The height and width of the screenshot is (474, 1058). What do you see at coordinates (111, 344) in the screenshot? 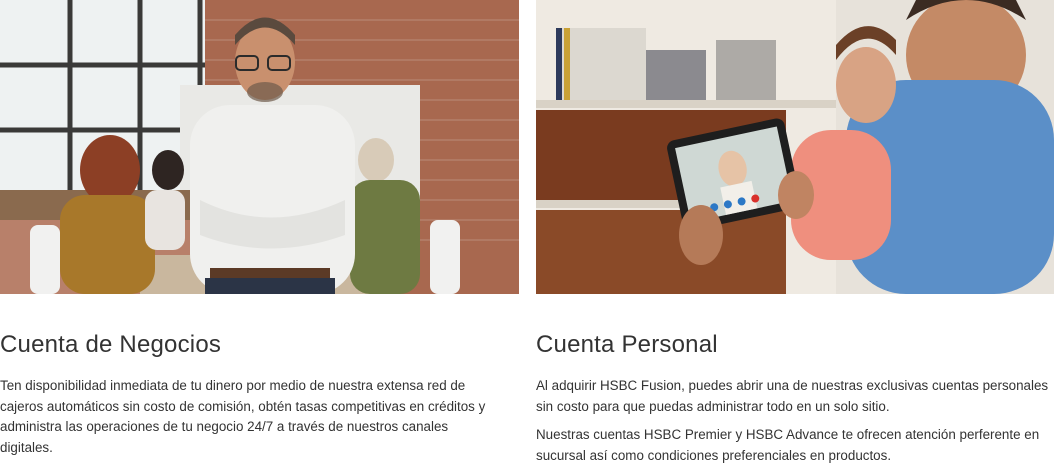
I see `card-title: Cuenta de Negocios` at bounding box center [111, 344].